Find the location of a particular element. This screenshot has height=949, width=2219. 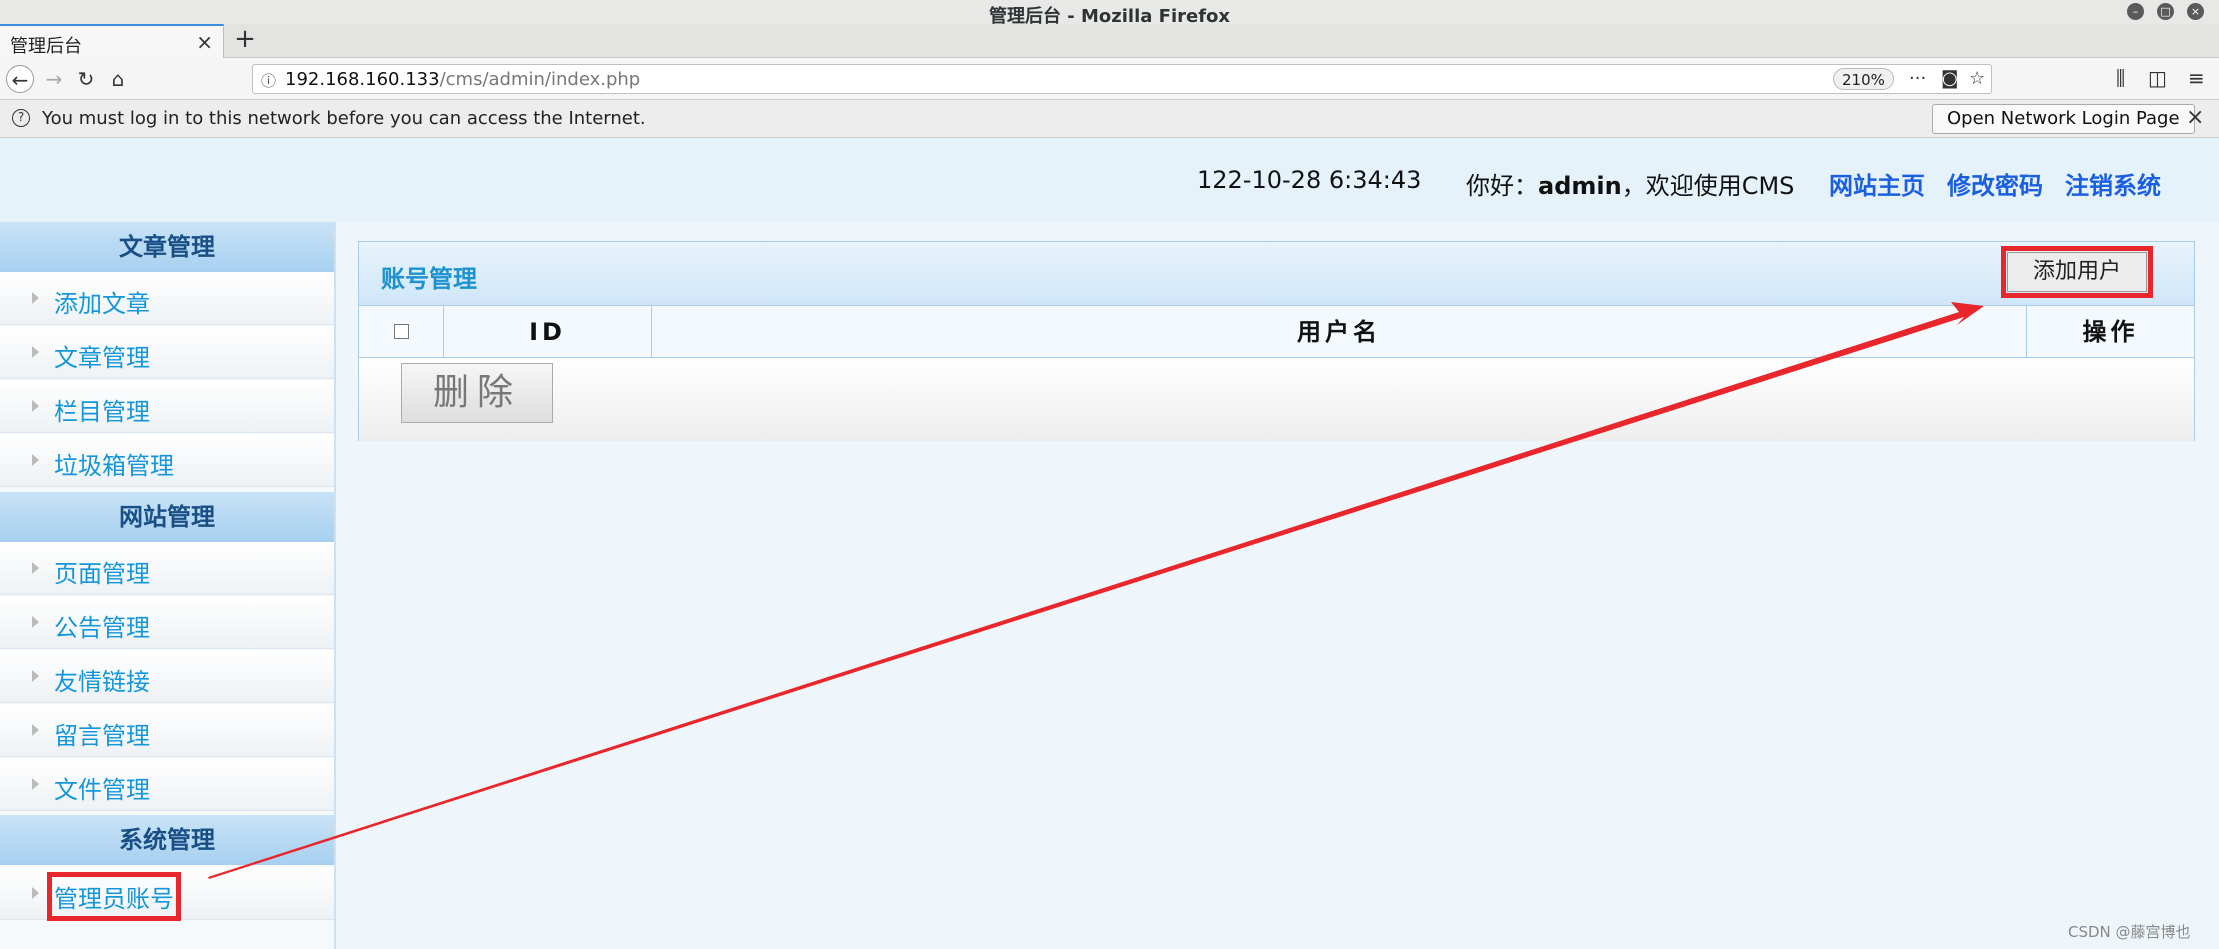

sidebar-icon: ◫ is located at coordinates (2157, 78).